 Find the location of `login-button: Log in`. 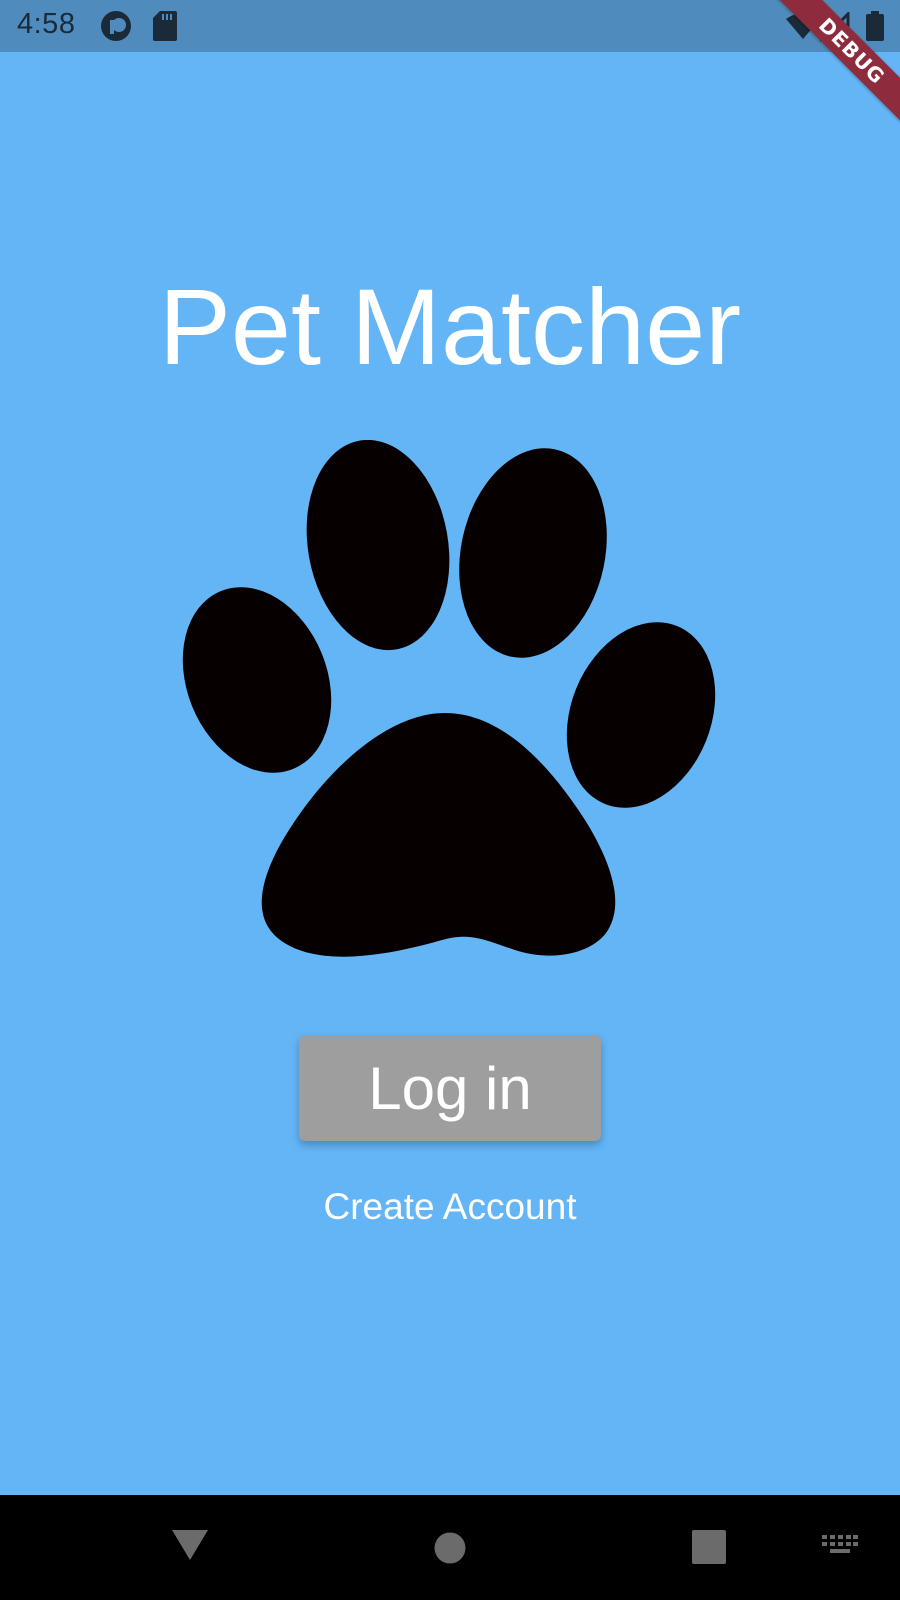

login-button: Log in is located at coordinates (450, 1088).